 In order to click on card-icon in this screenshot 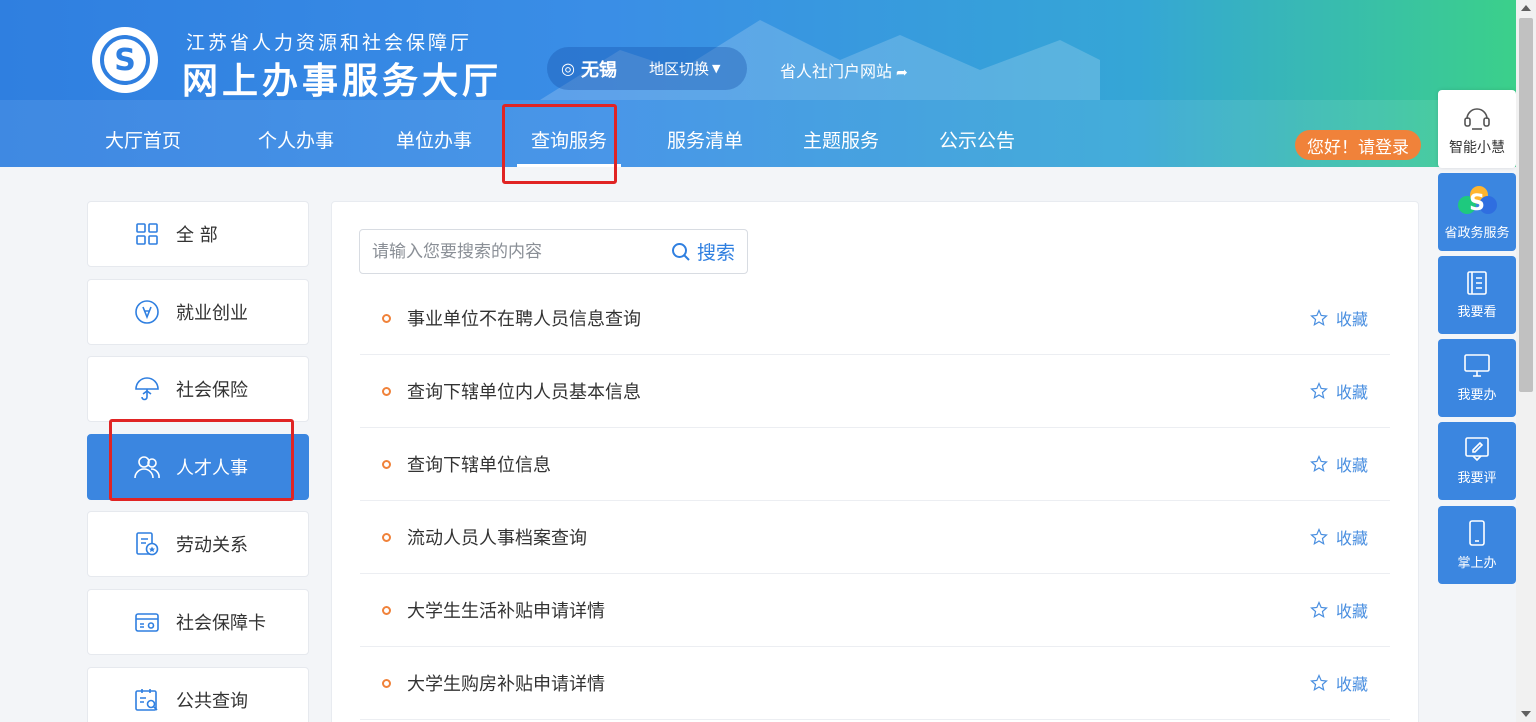, I will do `click(147, 622)`.